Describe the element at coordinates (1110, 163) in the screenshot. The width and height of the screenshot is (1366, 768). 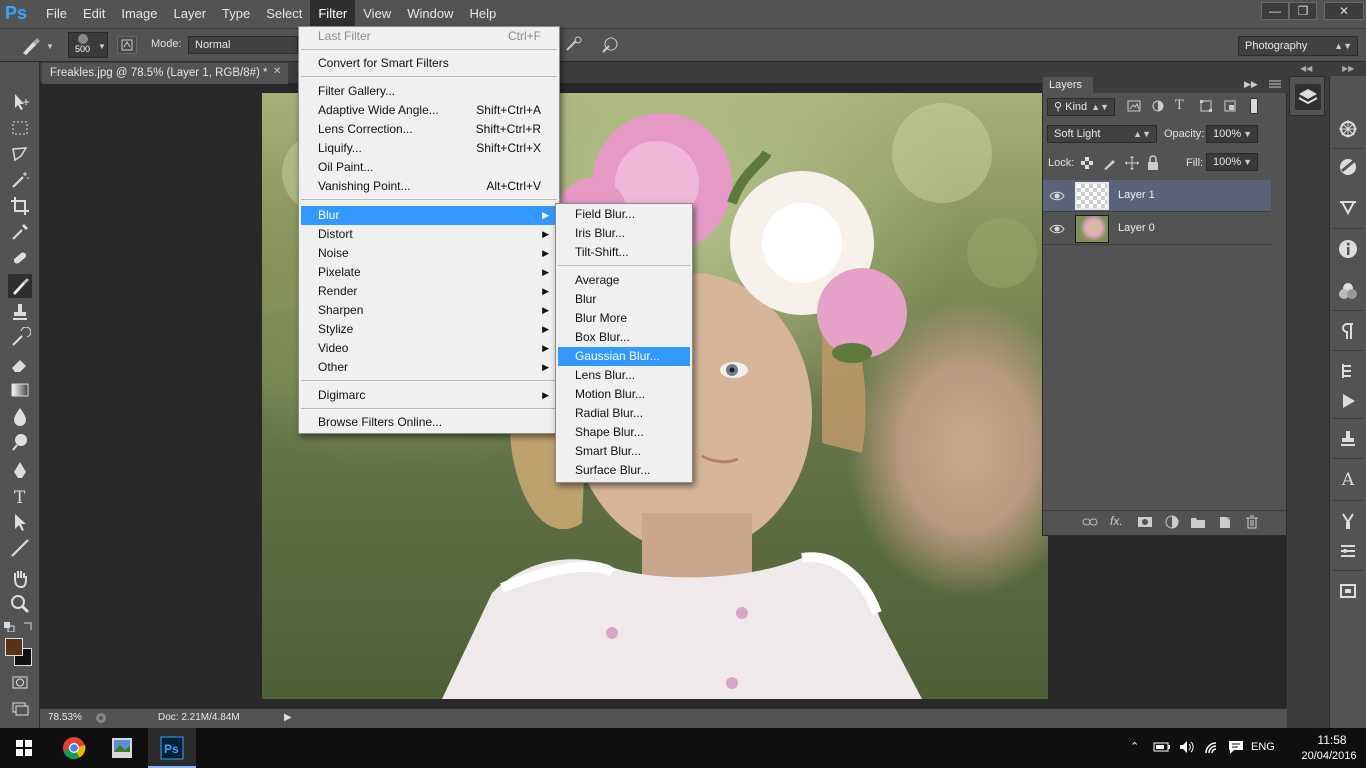
I see `lock-image-pixels-icon` at that location.